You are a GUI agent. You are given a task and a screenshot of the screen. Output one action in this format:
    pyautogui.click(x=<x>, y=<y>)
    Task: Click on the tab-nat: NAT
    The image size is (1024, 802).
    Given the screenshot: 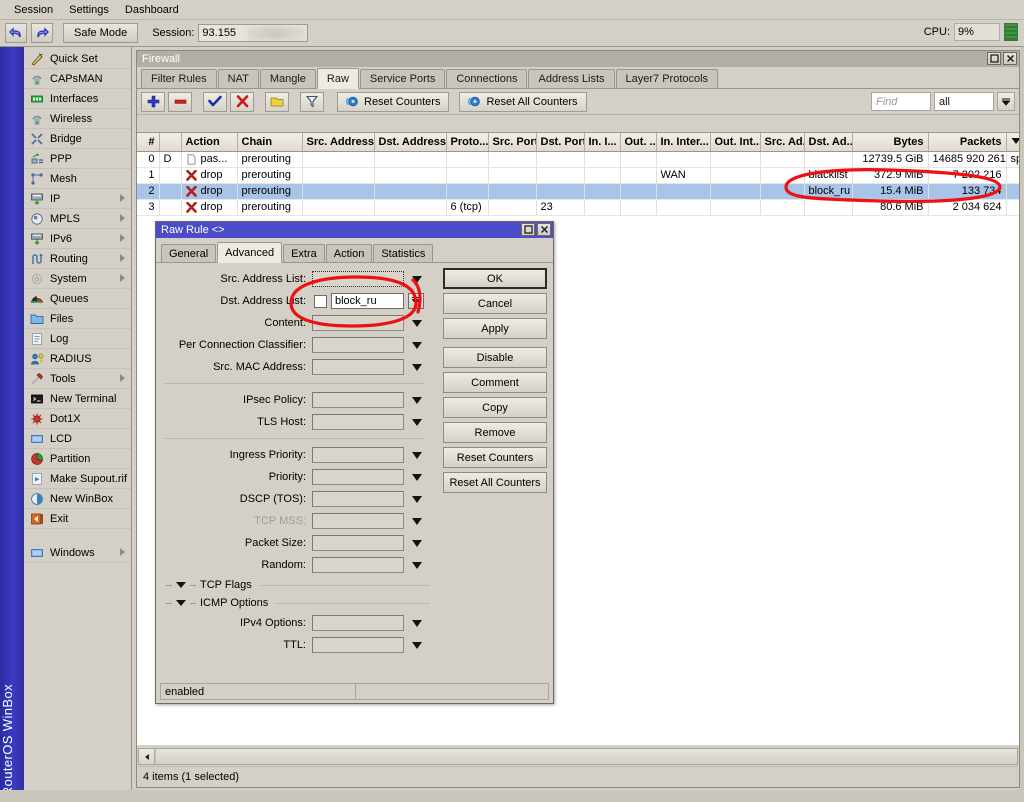 What is the action you would take?
    pyautogui.click(x=238, y=78)
    